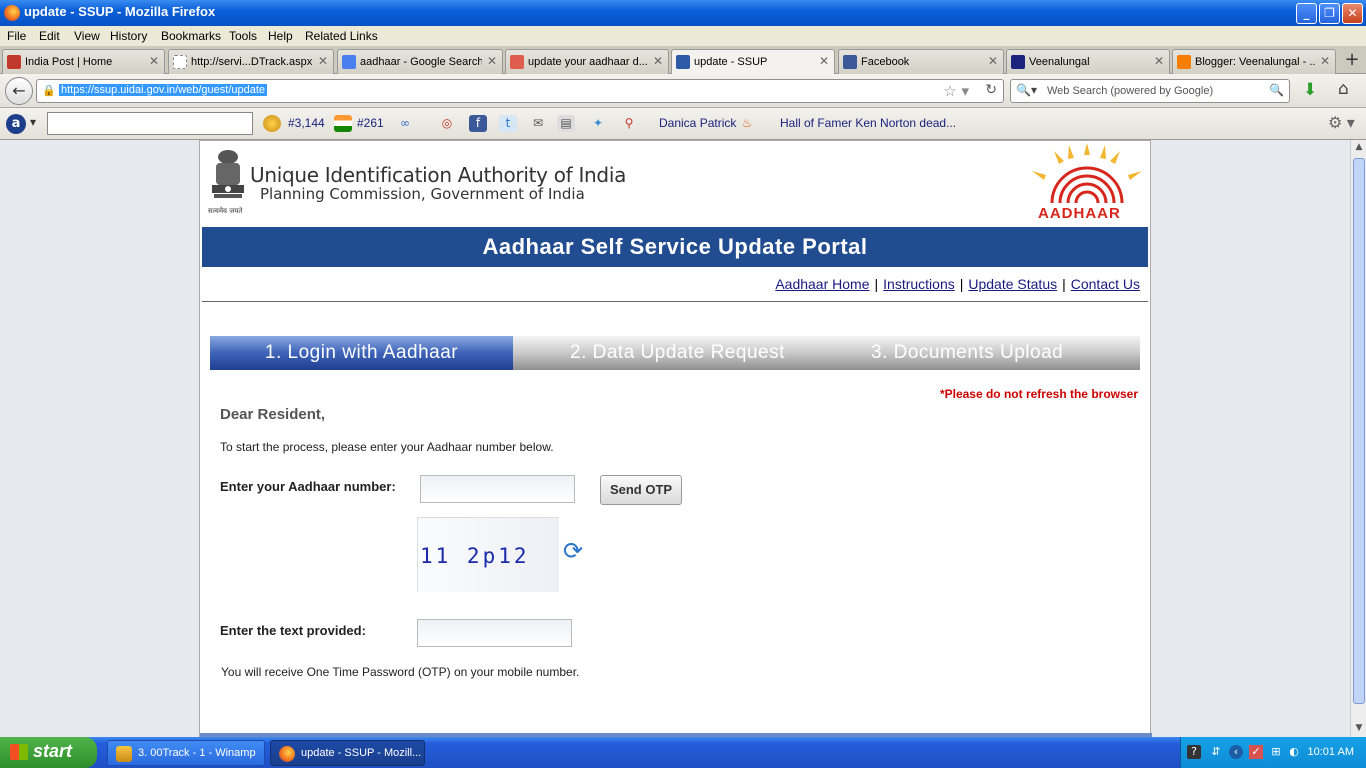 Image resolution: width=1366 pixels, height=768 pixels. I want to click on trending-icon: ♨, so click(747, 123).